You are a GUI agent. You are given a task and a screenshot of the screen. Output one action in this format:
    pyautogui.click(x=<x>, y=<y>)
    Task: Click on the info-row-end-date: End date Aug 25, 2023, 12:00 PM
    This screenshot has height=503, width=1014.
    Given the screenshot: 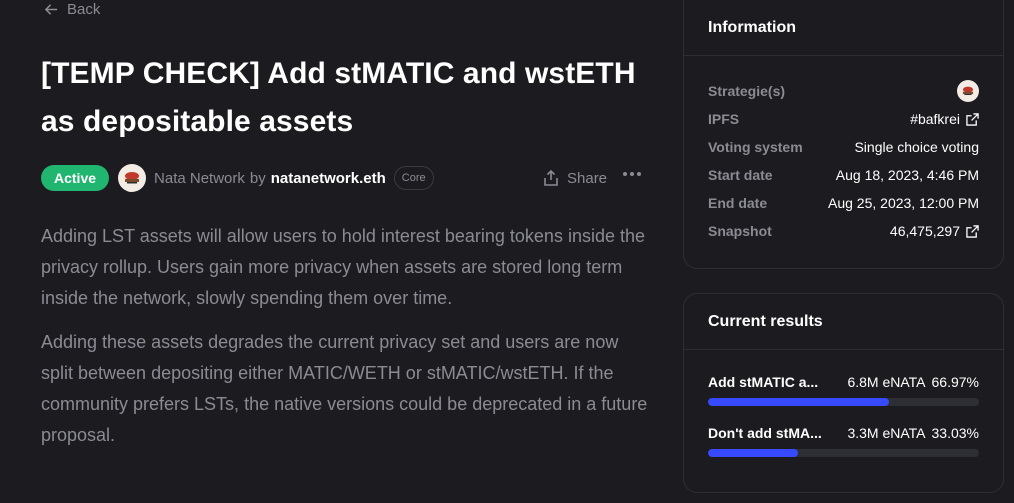 What is the action you would take?
    pyautogui.click(x=843, y=203)
    